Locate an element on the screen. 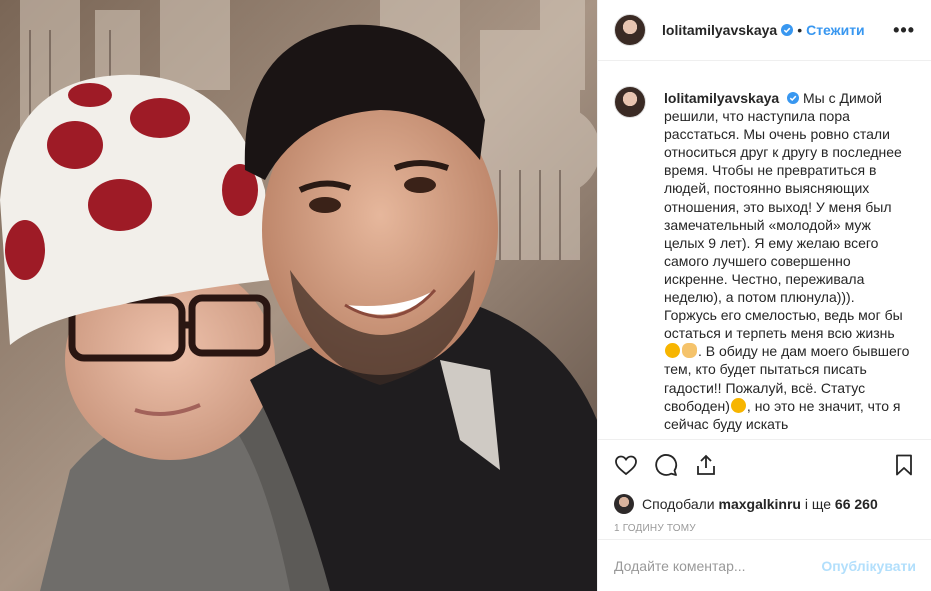 Image resolution: width=931 pixels, height=591 pixels. bookmark-icon is located at coordinates (904, 465).